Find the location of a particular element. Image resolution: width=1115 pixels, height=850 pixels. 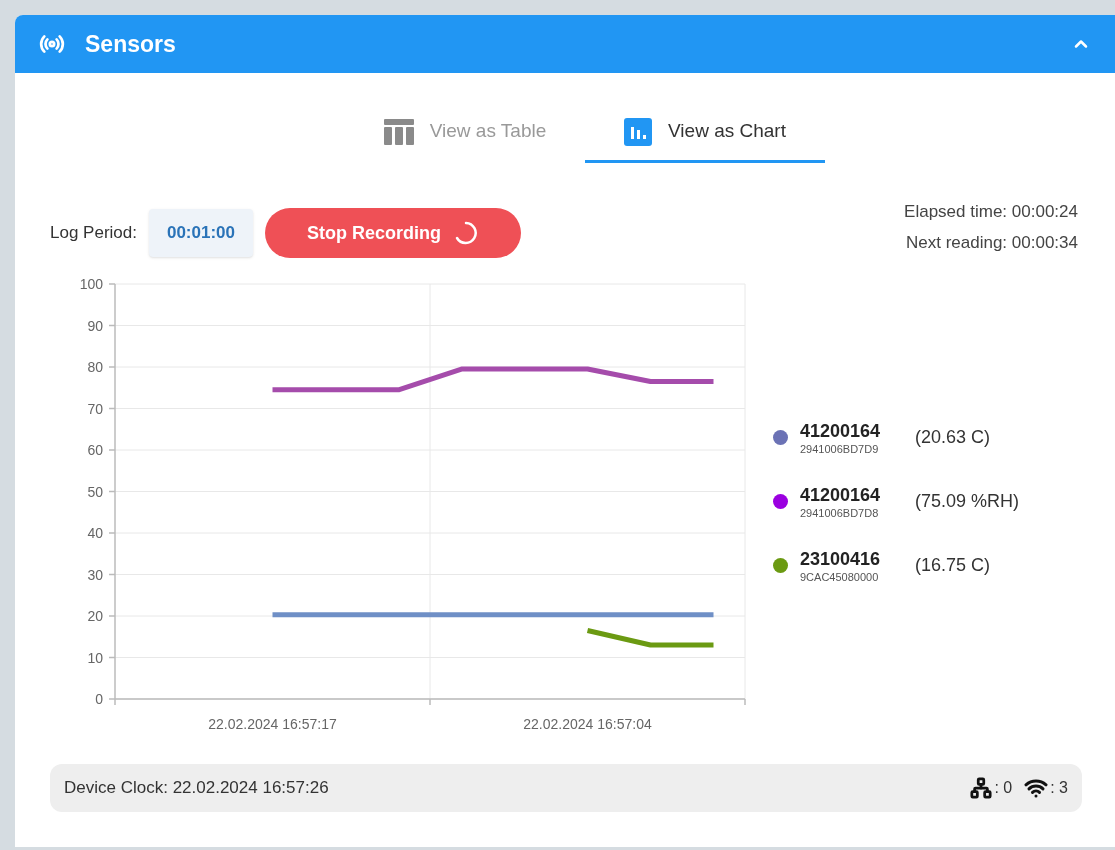

log-period-field: 00:01:00 is located at coordinates (200, 233).